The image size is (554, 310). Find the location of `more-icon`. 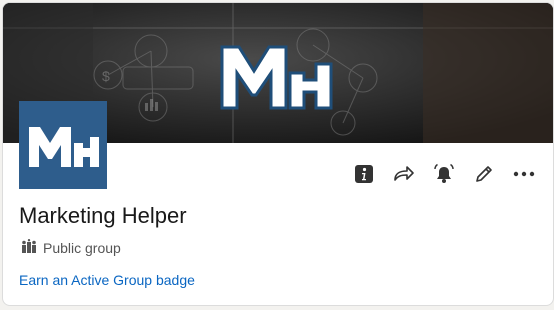

more-icon is located at coordinates (524, 174).